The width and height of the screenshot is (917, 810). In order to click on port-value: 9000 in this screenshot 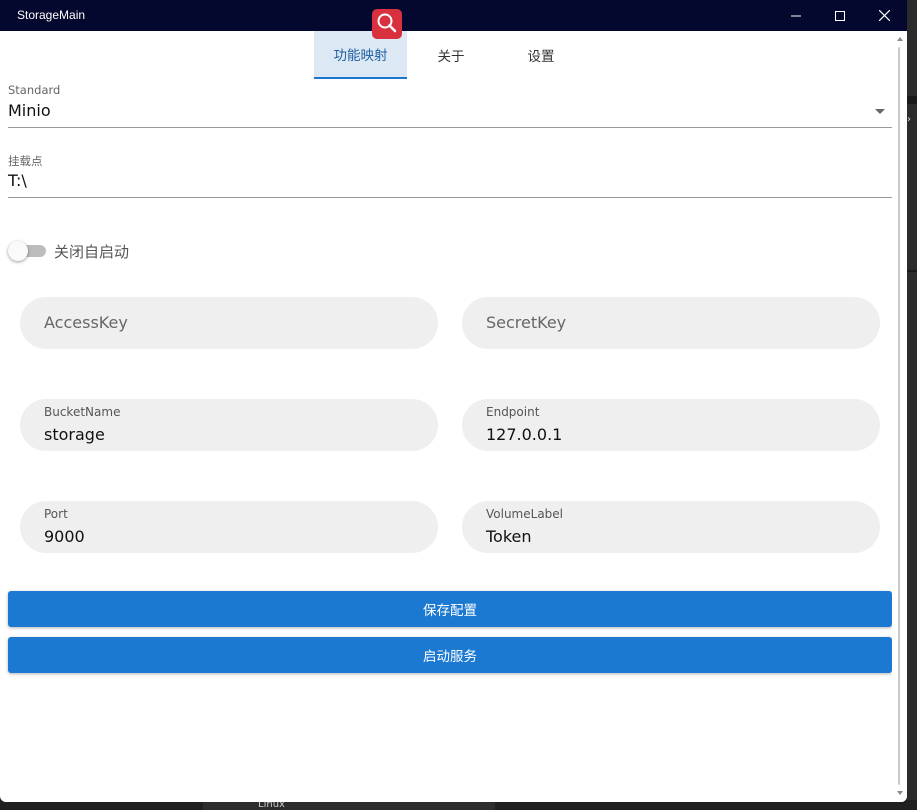, I will do `click(64, 536)`.